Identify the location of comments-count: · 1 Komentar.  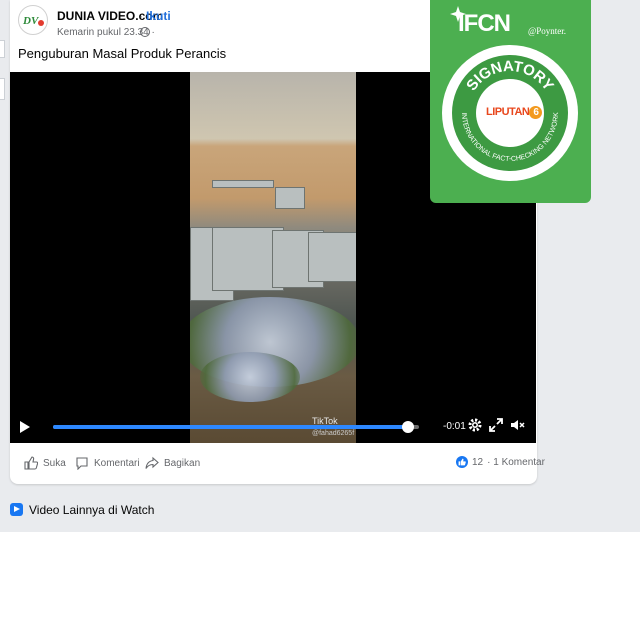
(516, 462).